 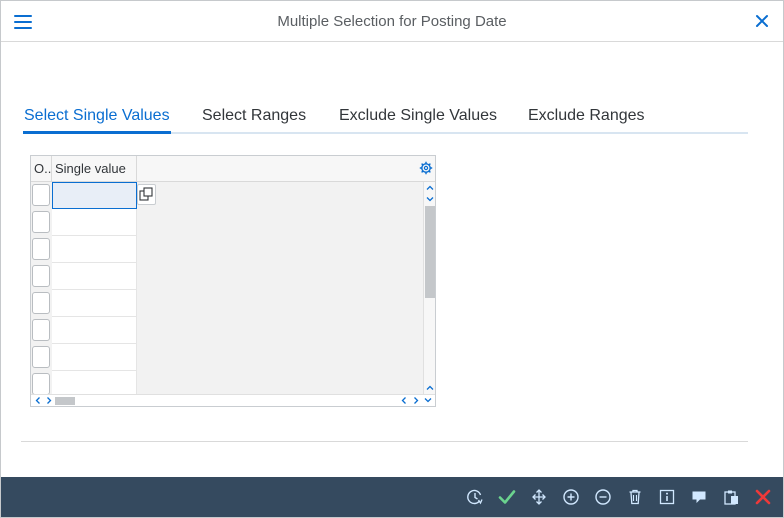 I want to click on tab-exclude-ranges: Exclude Ranges, so click(x=586, y=116).